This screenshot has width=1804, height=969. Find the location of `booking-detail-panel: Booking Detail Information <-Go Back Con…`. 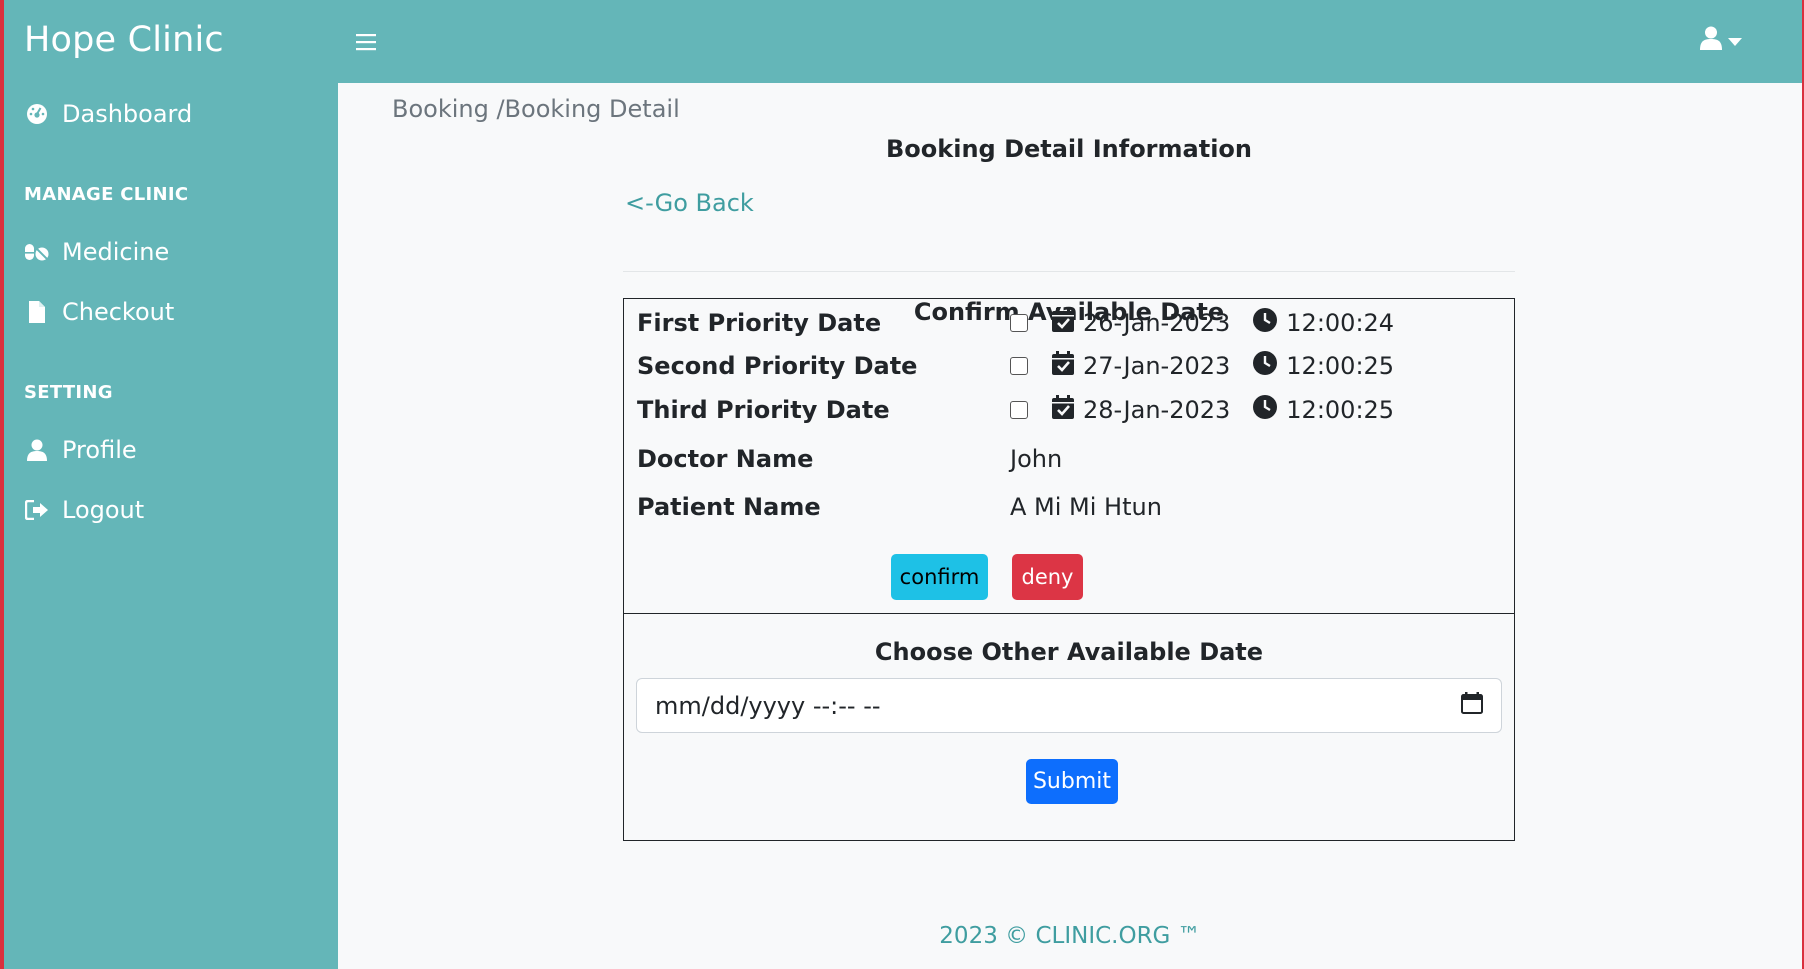

booking-detail-panel: Booking Detail Information <-Go Back Con… is located at coordinates (1069, 230).